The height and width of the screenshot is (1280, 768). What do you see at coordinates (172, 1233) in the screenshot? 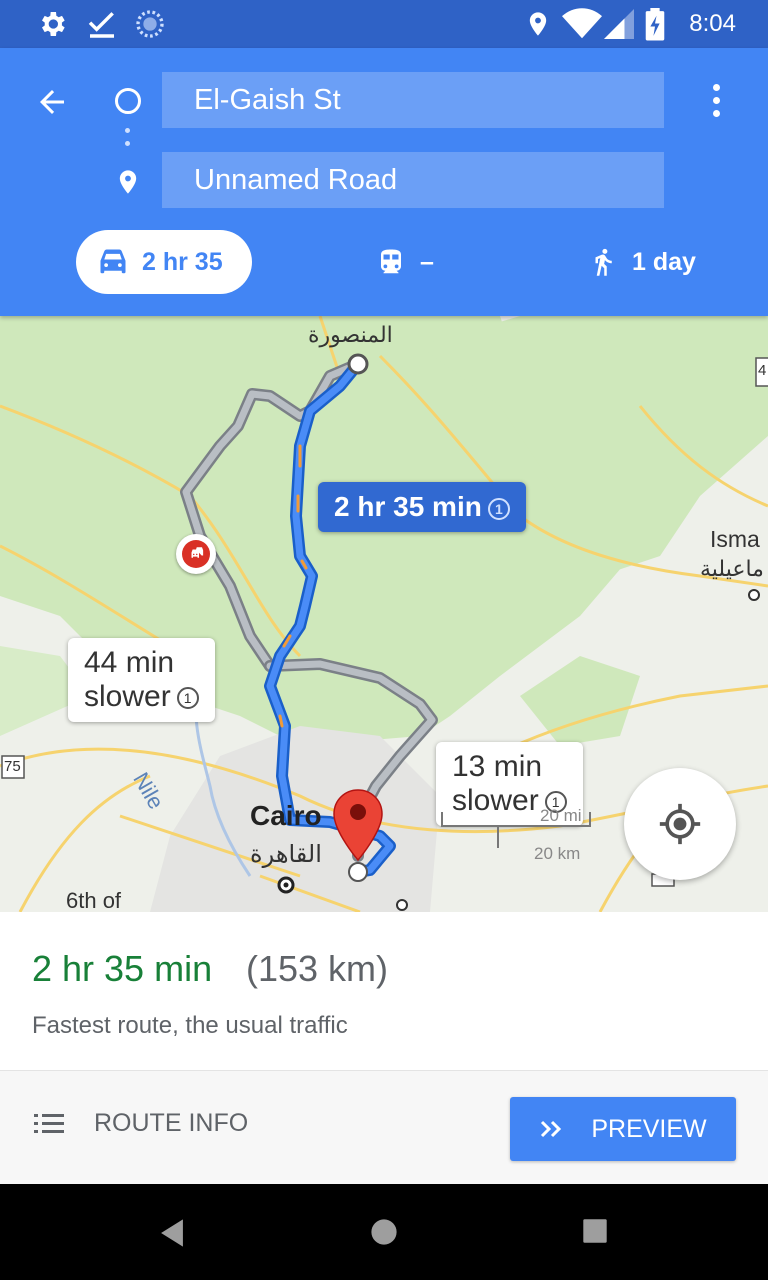
I see `nav-back-icon` at bounding box center [172, 1233].